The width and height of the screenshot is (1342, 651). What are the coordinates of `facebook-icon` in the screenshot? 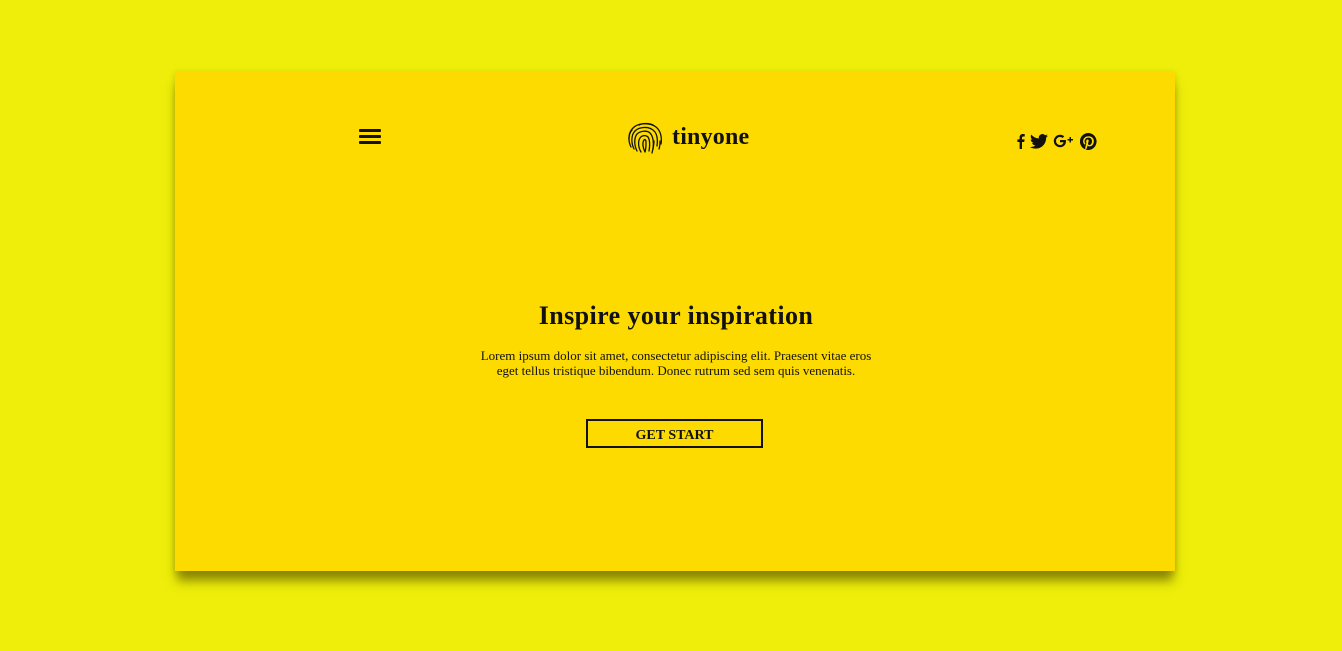 It's located at (1020, 141).